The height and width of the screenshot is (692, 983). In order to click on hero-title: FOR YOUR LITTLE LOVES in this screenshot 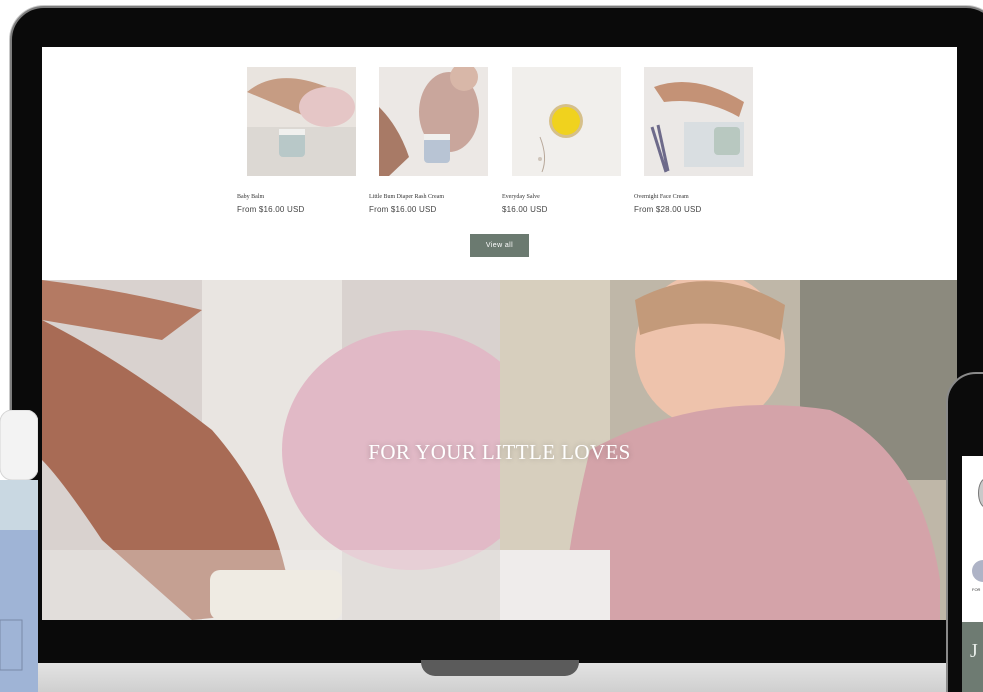, I will do `click(499, 452)`.